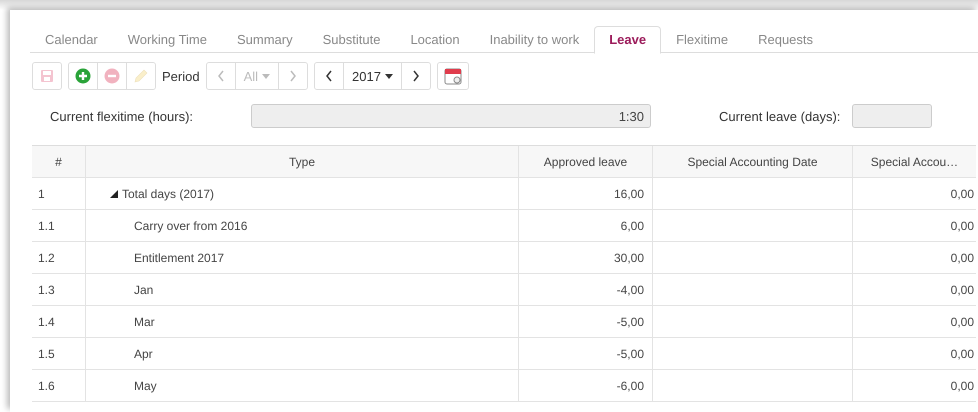  Describe the element at coordinates (301, 161) in the screenshot. I see `column-header: Type` at that location.